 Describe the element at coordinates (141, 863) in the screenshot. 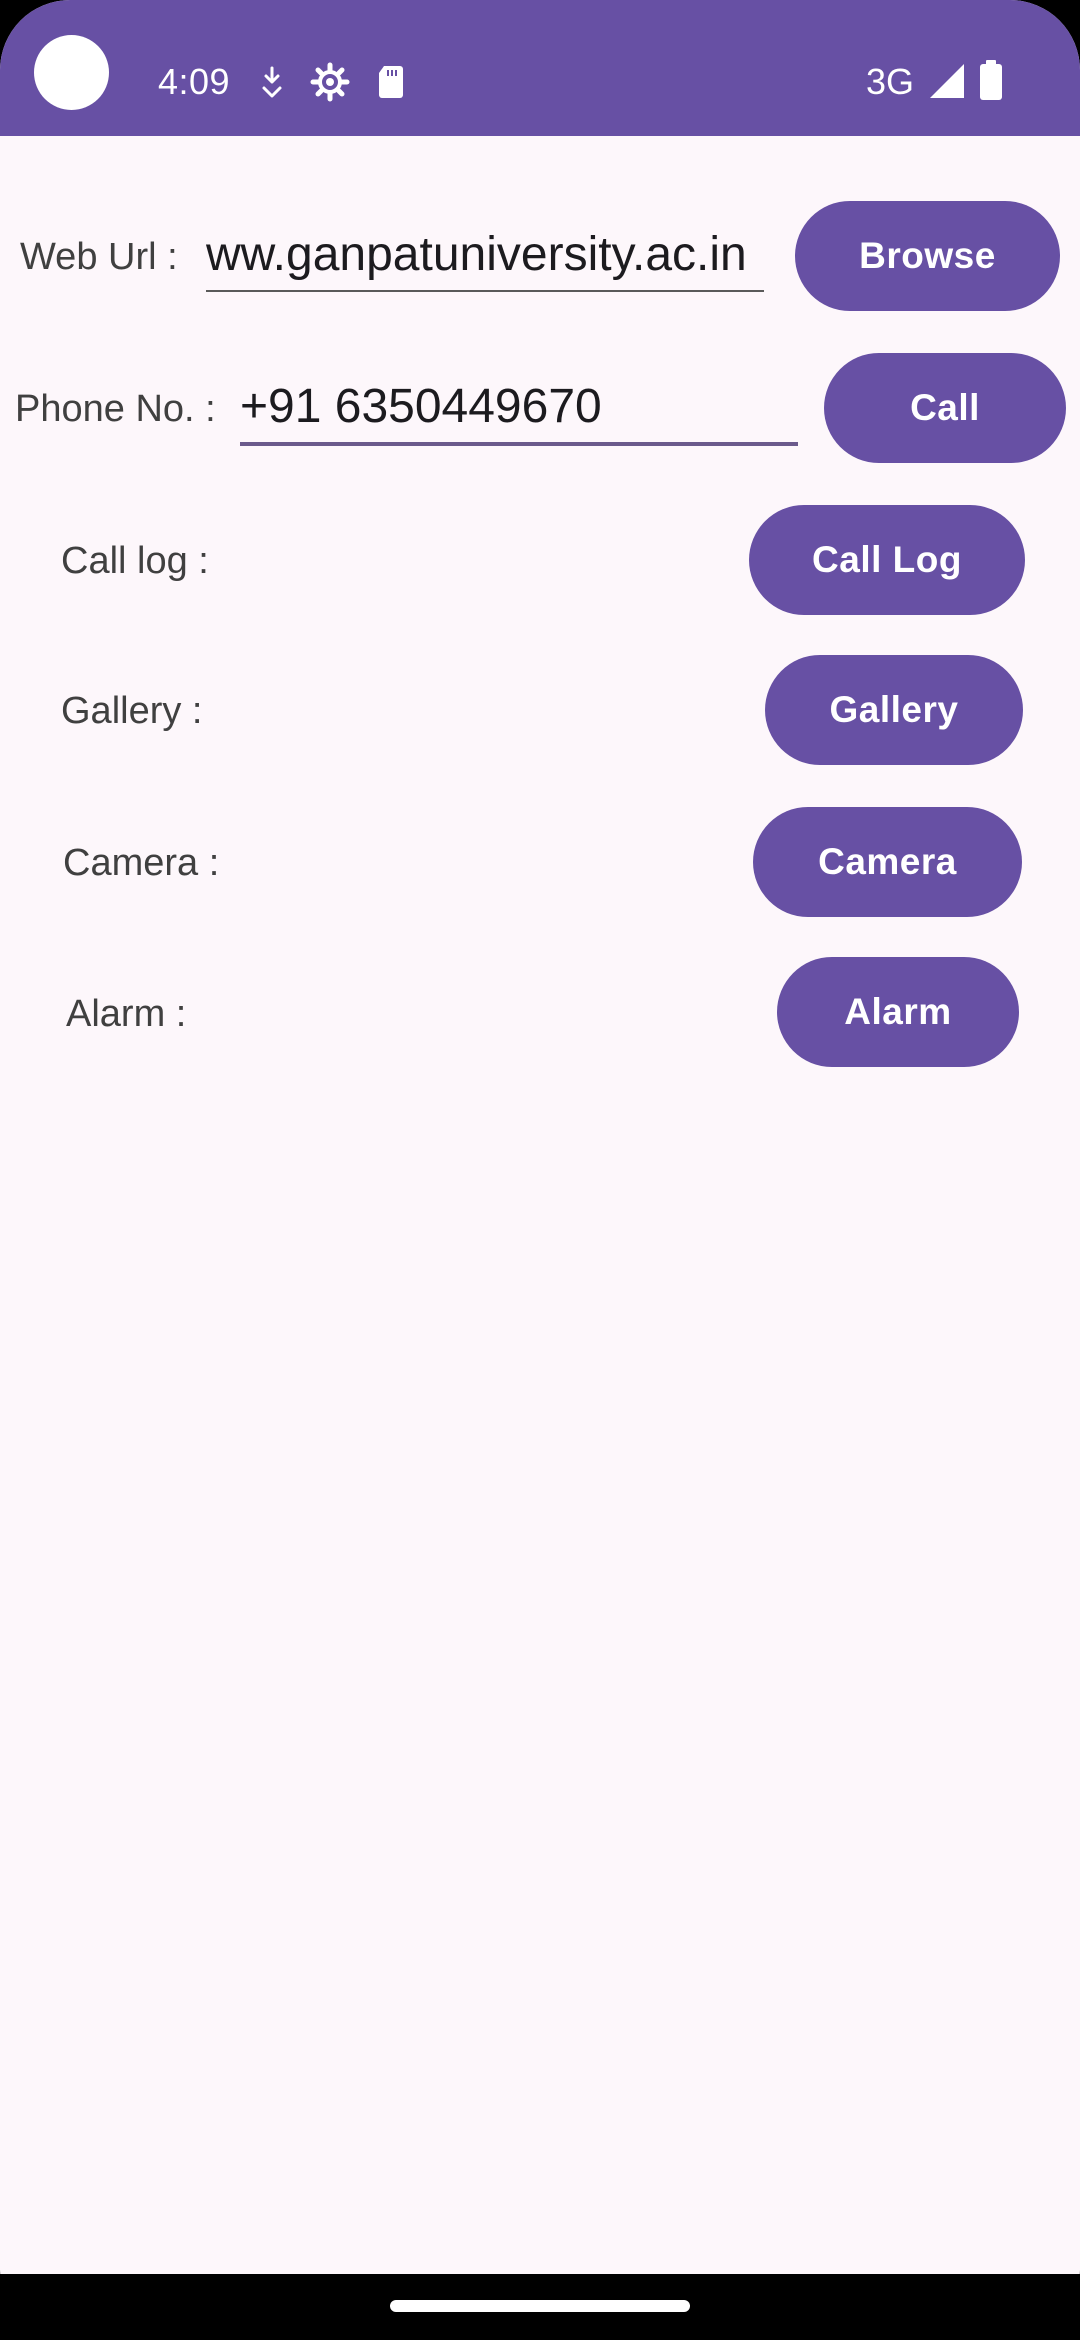

I see `camera-label: Camera :` at that location.